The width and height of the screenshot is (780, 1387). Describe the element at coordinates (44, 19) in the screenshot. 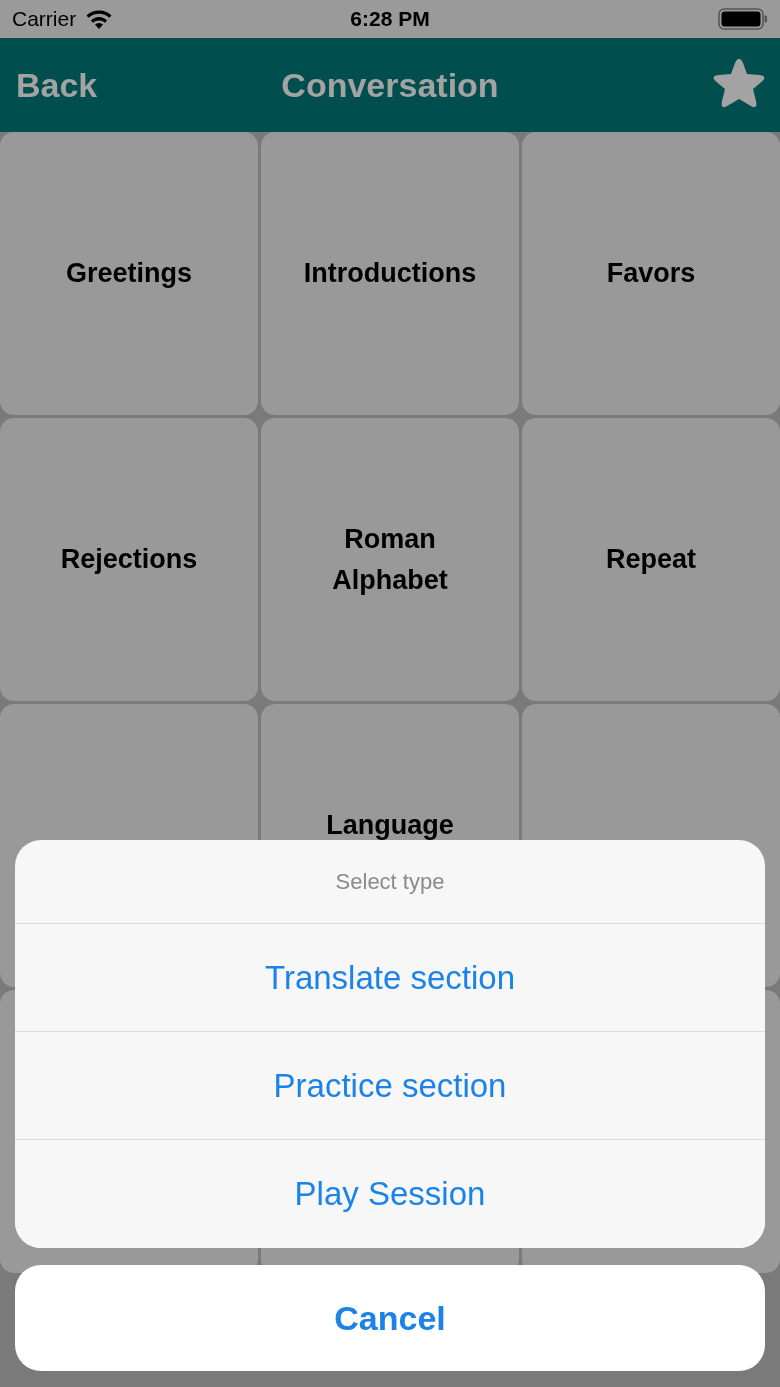

I see `carrier-name: Carrier` at that location.